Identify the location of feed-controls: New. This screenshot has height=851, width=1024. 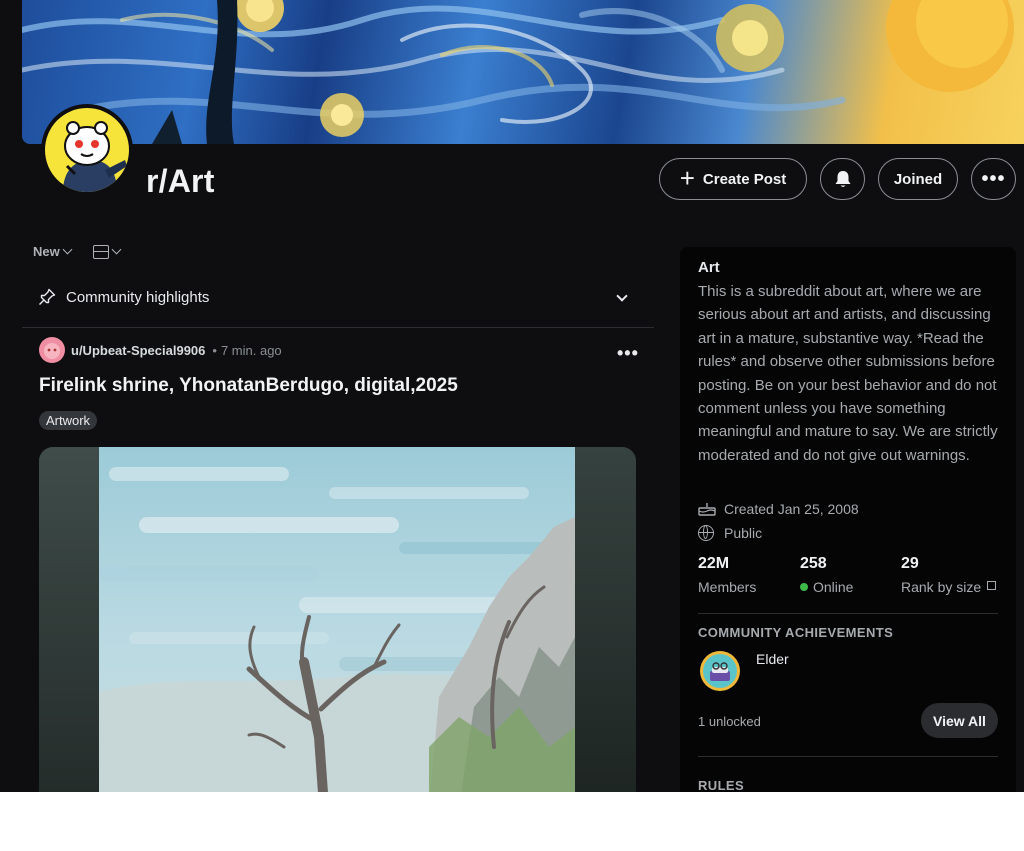
(77, 251).